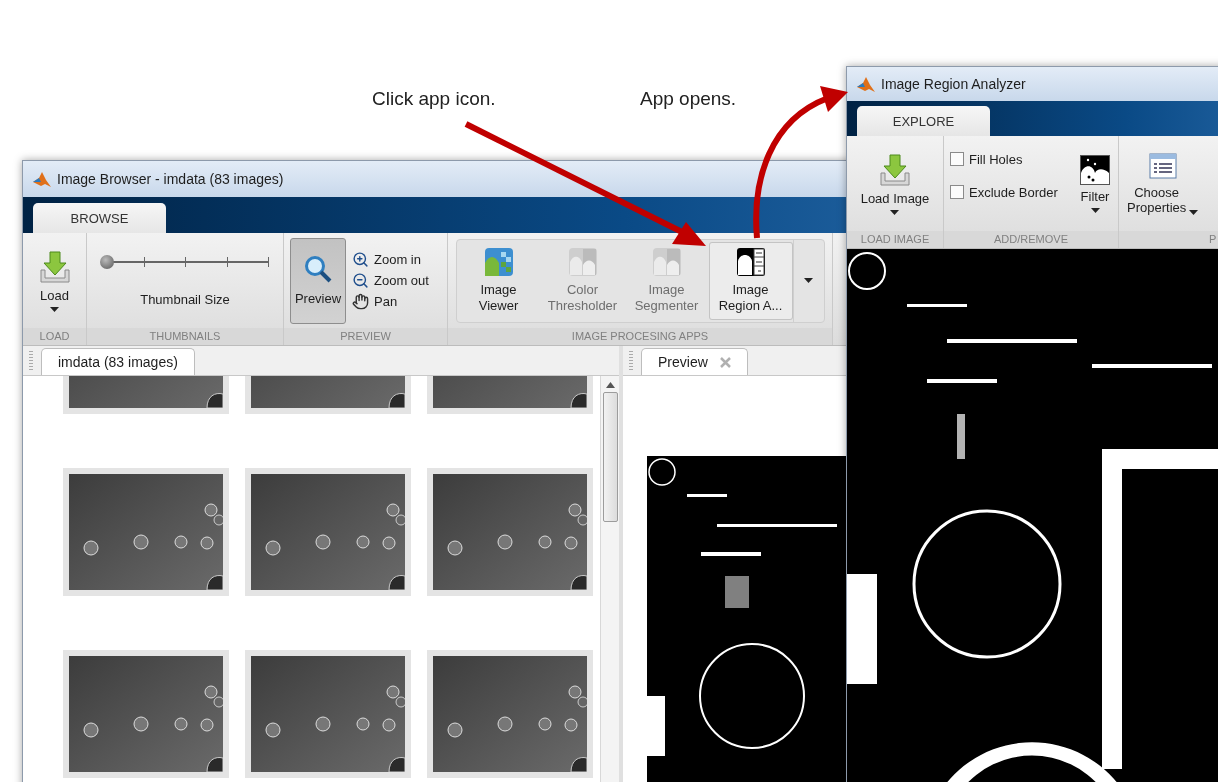 Image resolution: width=1218 pixels, height=782 pixels. What do you see at coordinates (99, 218) in the screenshot?
I see `toolstrip-tab: BROWSE` at bounding box center [99, 218].